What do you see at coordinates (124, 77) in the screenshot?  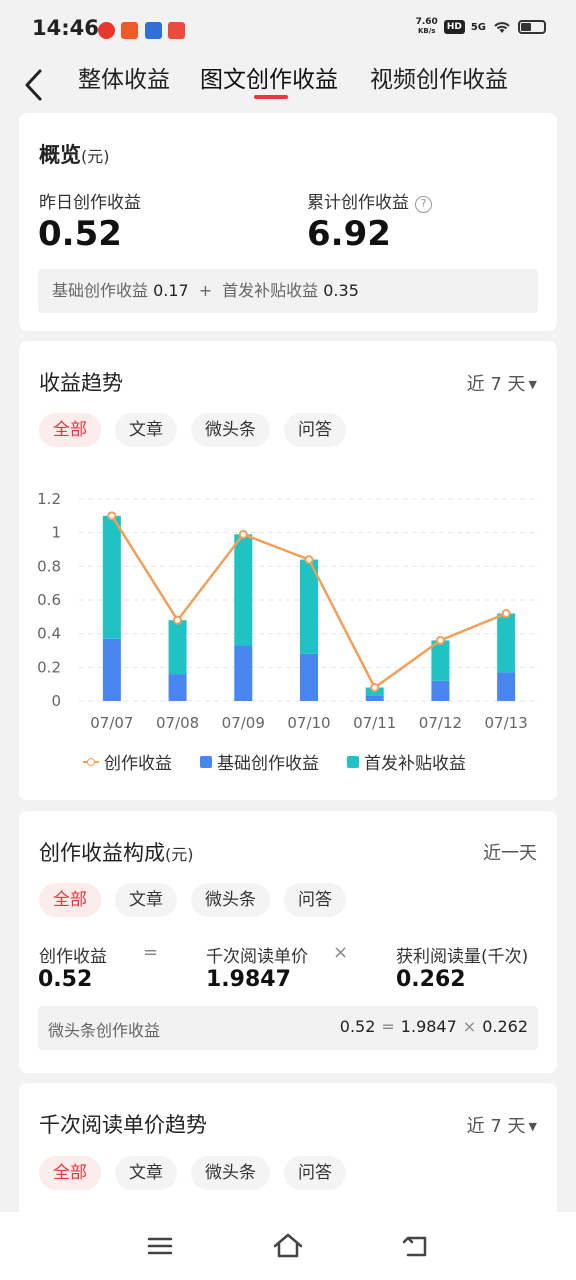 I see `tab-overall: 整体收益` at bounding box center [124, 77].